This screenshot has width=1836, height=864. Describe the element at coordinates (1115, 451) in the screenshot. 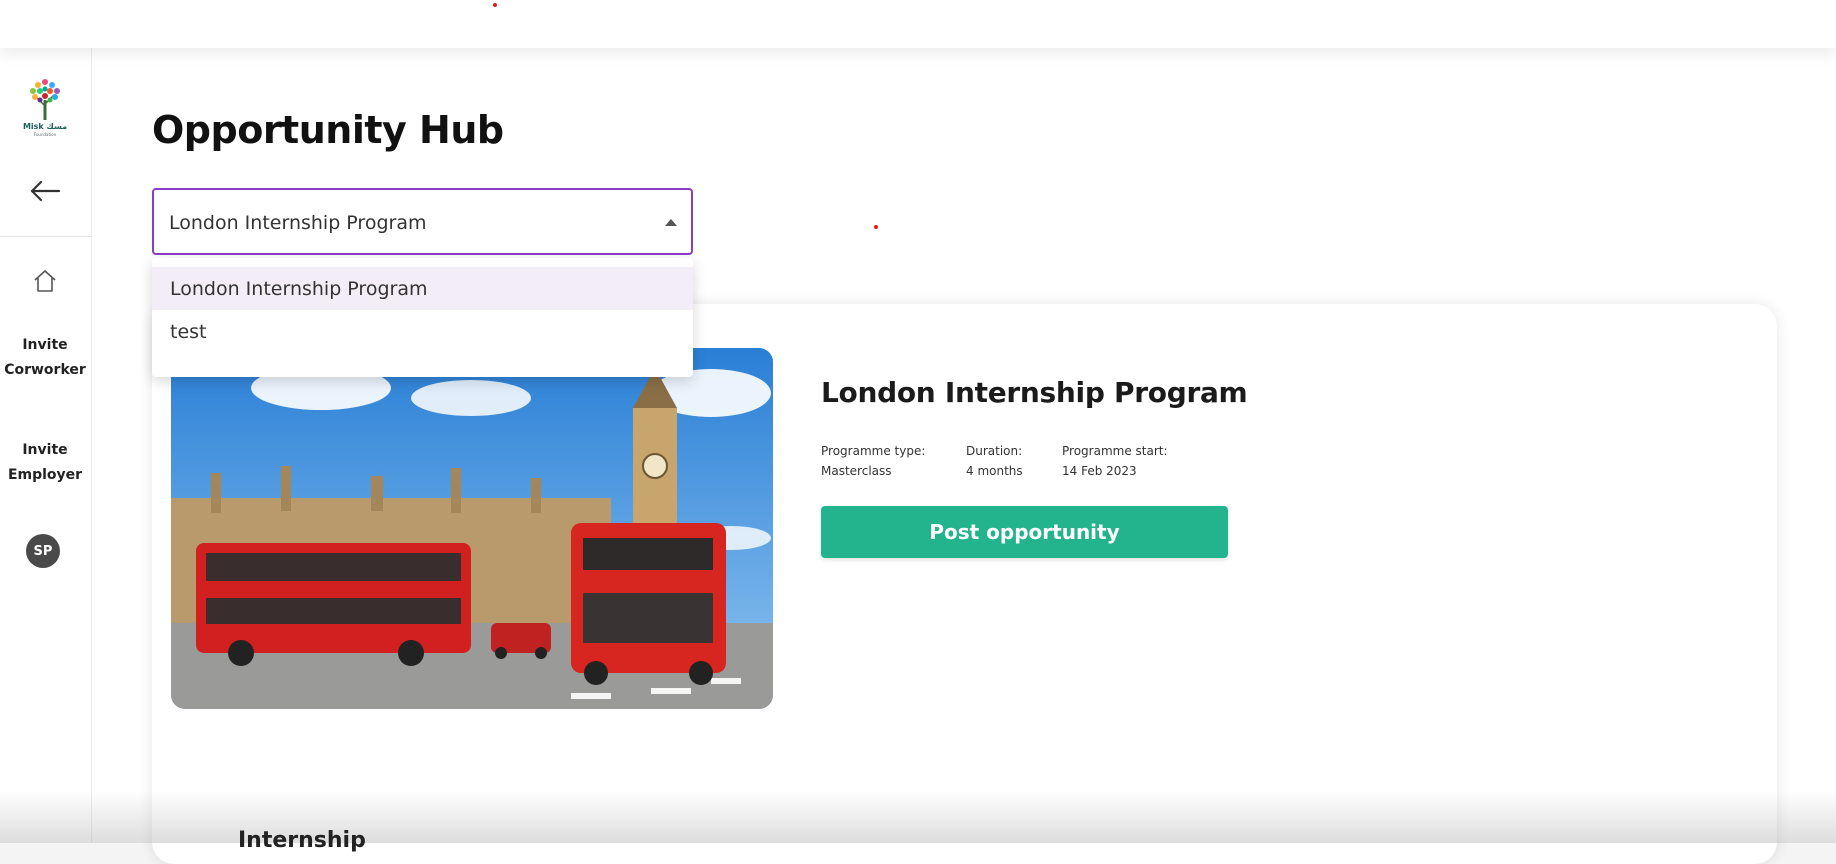

I see `meta-label: Programme start:` at that location.